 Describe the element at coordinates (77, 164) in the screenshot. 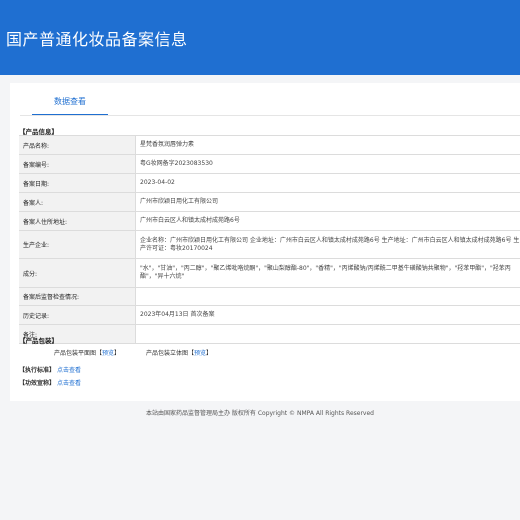

I see `row-label: 备案编号:` at that location.